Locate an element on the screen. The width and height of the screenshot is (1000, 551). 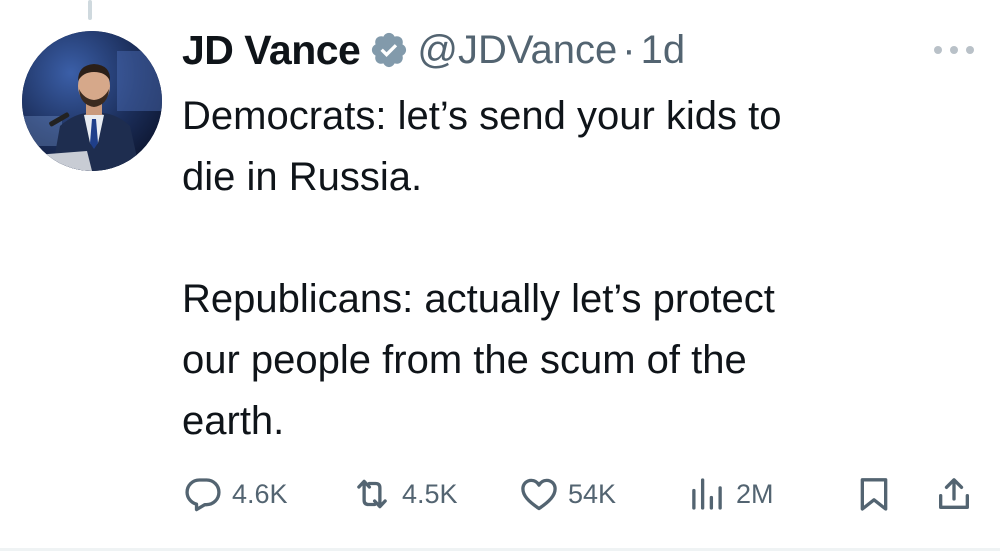
heart-icon is located at coordinates (539, 494).